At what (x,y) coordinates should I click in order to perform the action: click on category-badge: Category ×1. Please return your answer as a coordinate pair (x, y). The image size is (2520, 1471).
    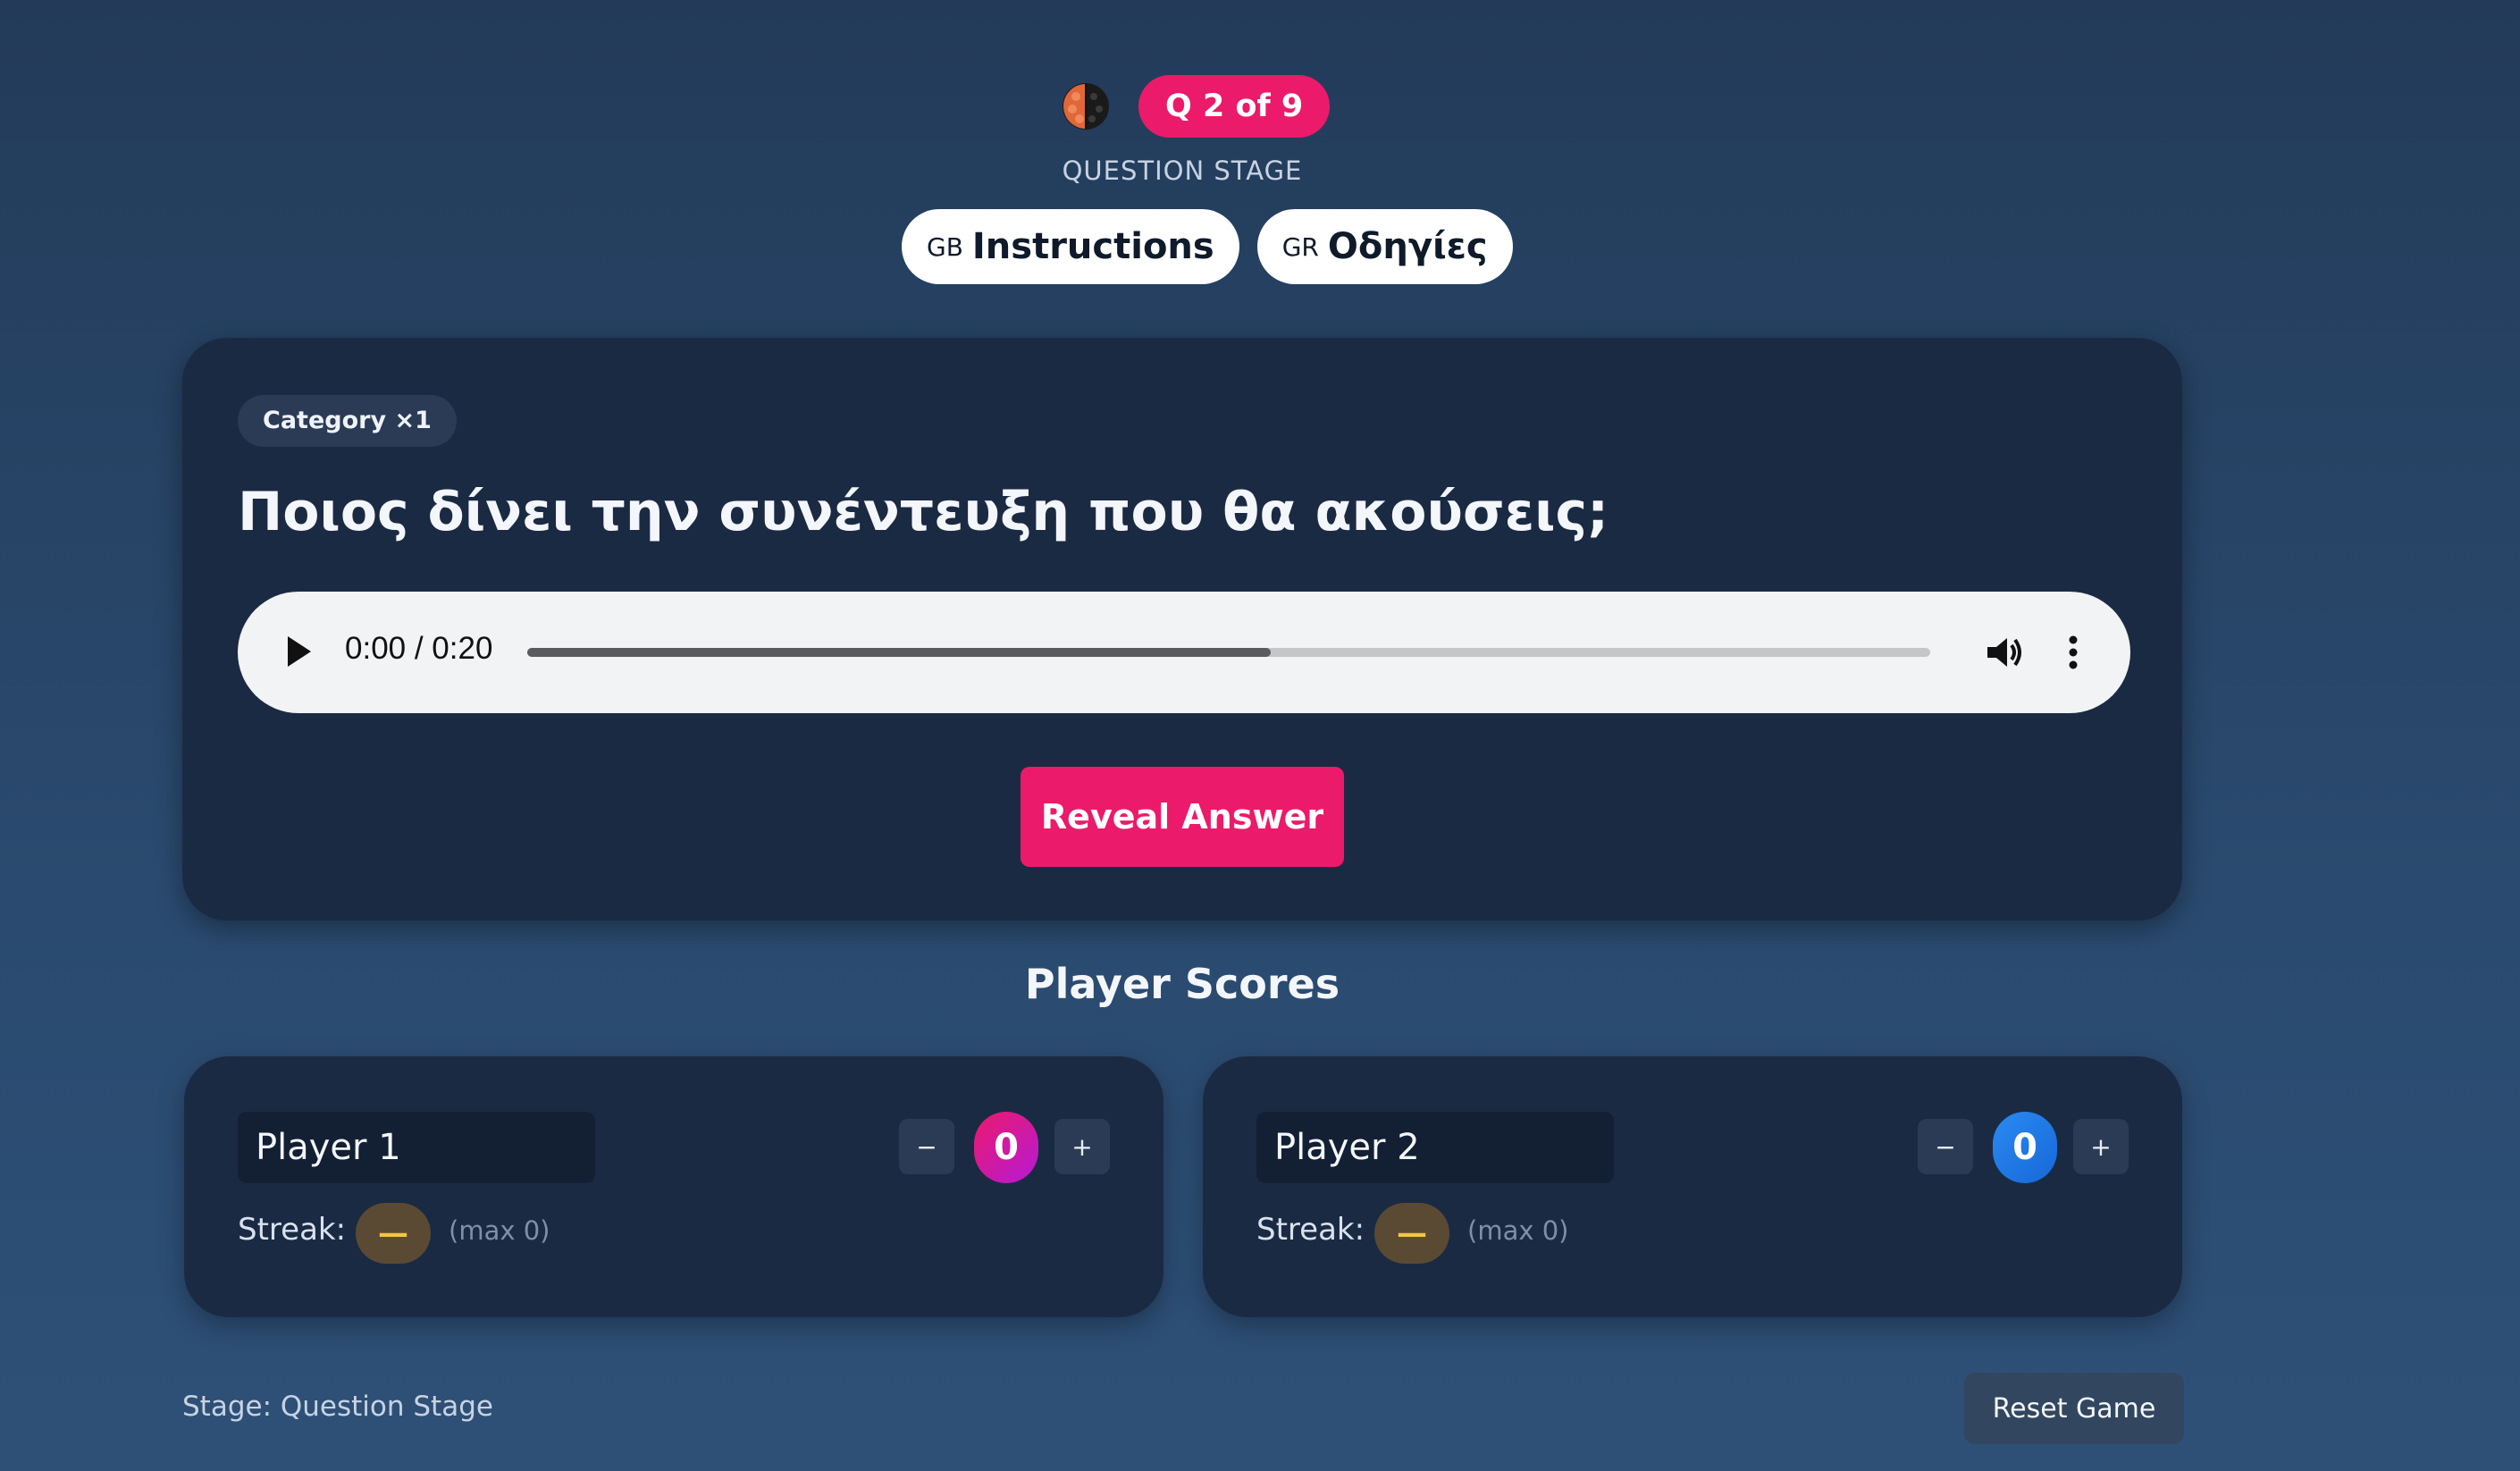
    Looking at the image, I should click on (347, 421).